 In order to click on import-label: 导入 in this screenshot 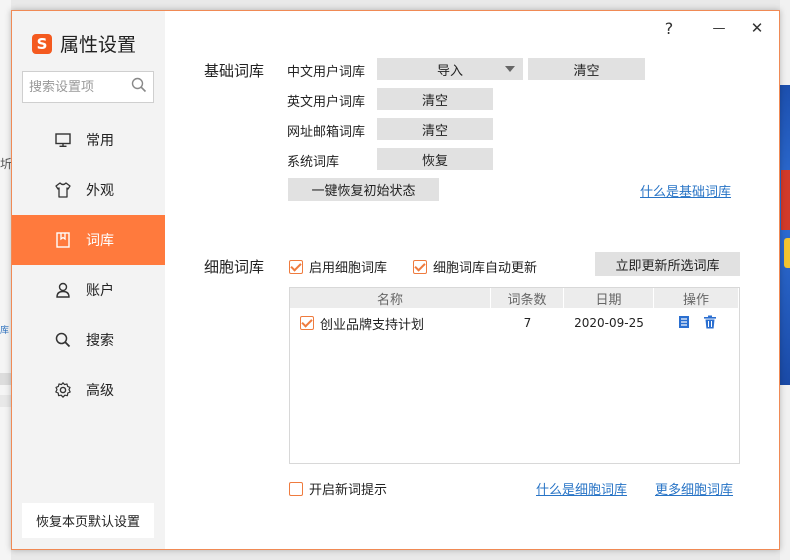, I will do `click(449, 71)`.